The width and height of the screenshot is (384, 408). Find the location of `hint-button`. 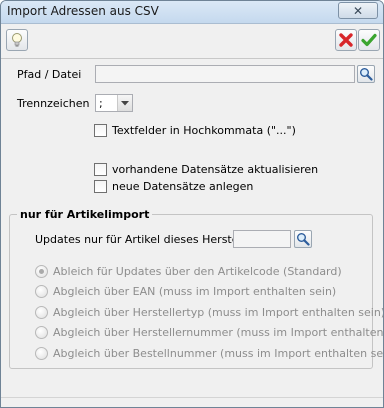

hint-button is located at coordinates (17, 40).